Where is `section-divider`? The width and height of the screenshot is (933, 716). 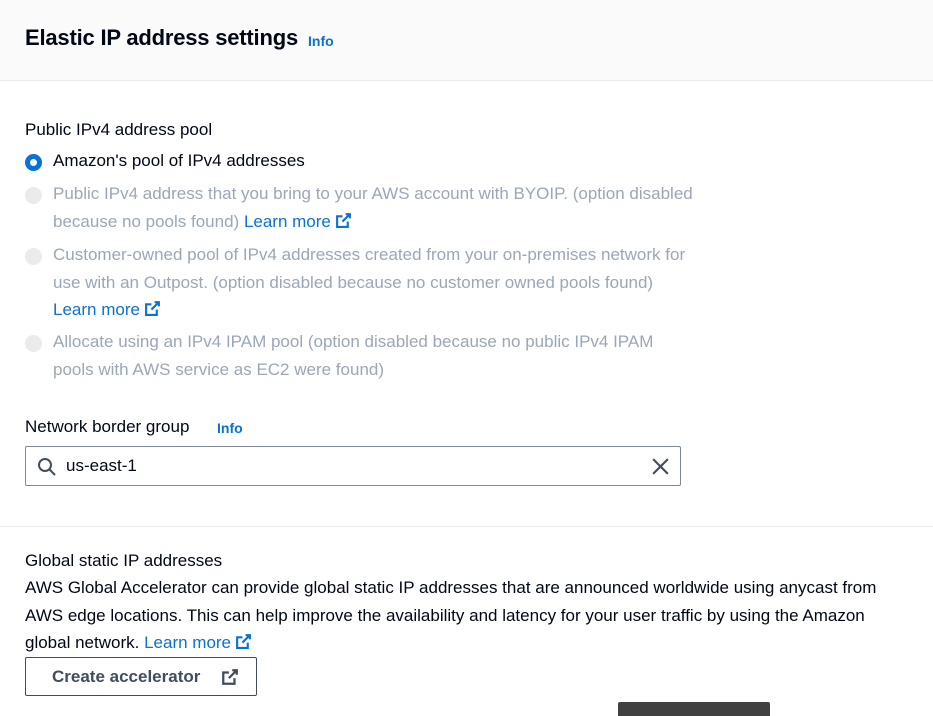
section-divider is located at coordinates (466, 526).